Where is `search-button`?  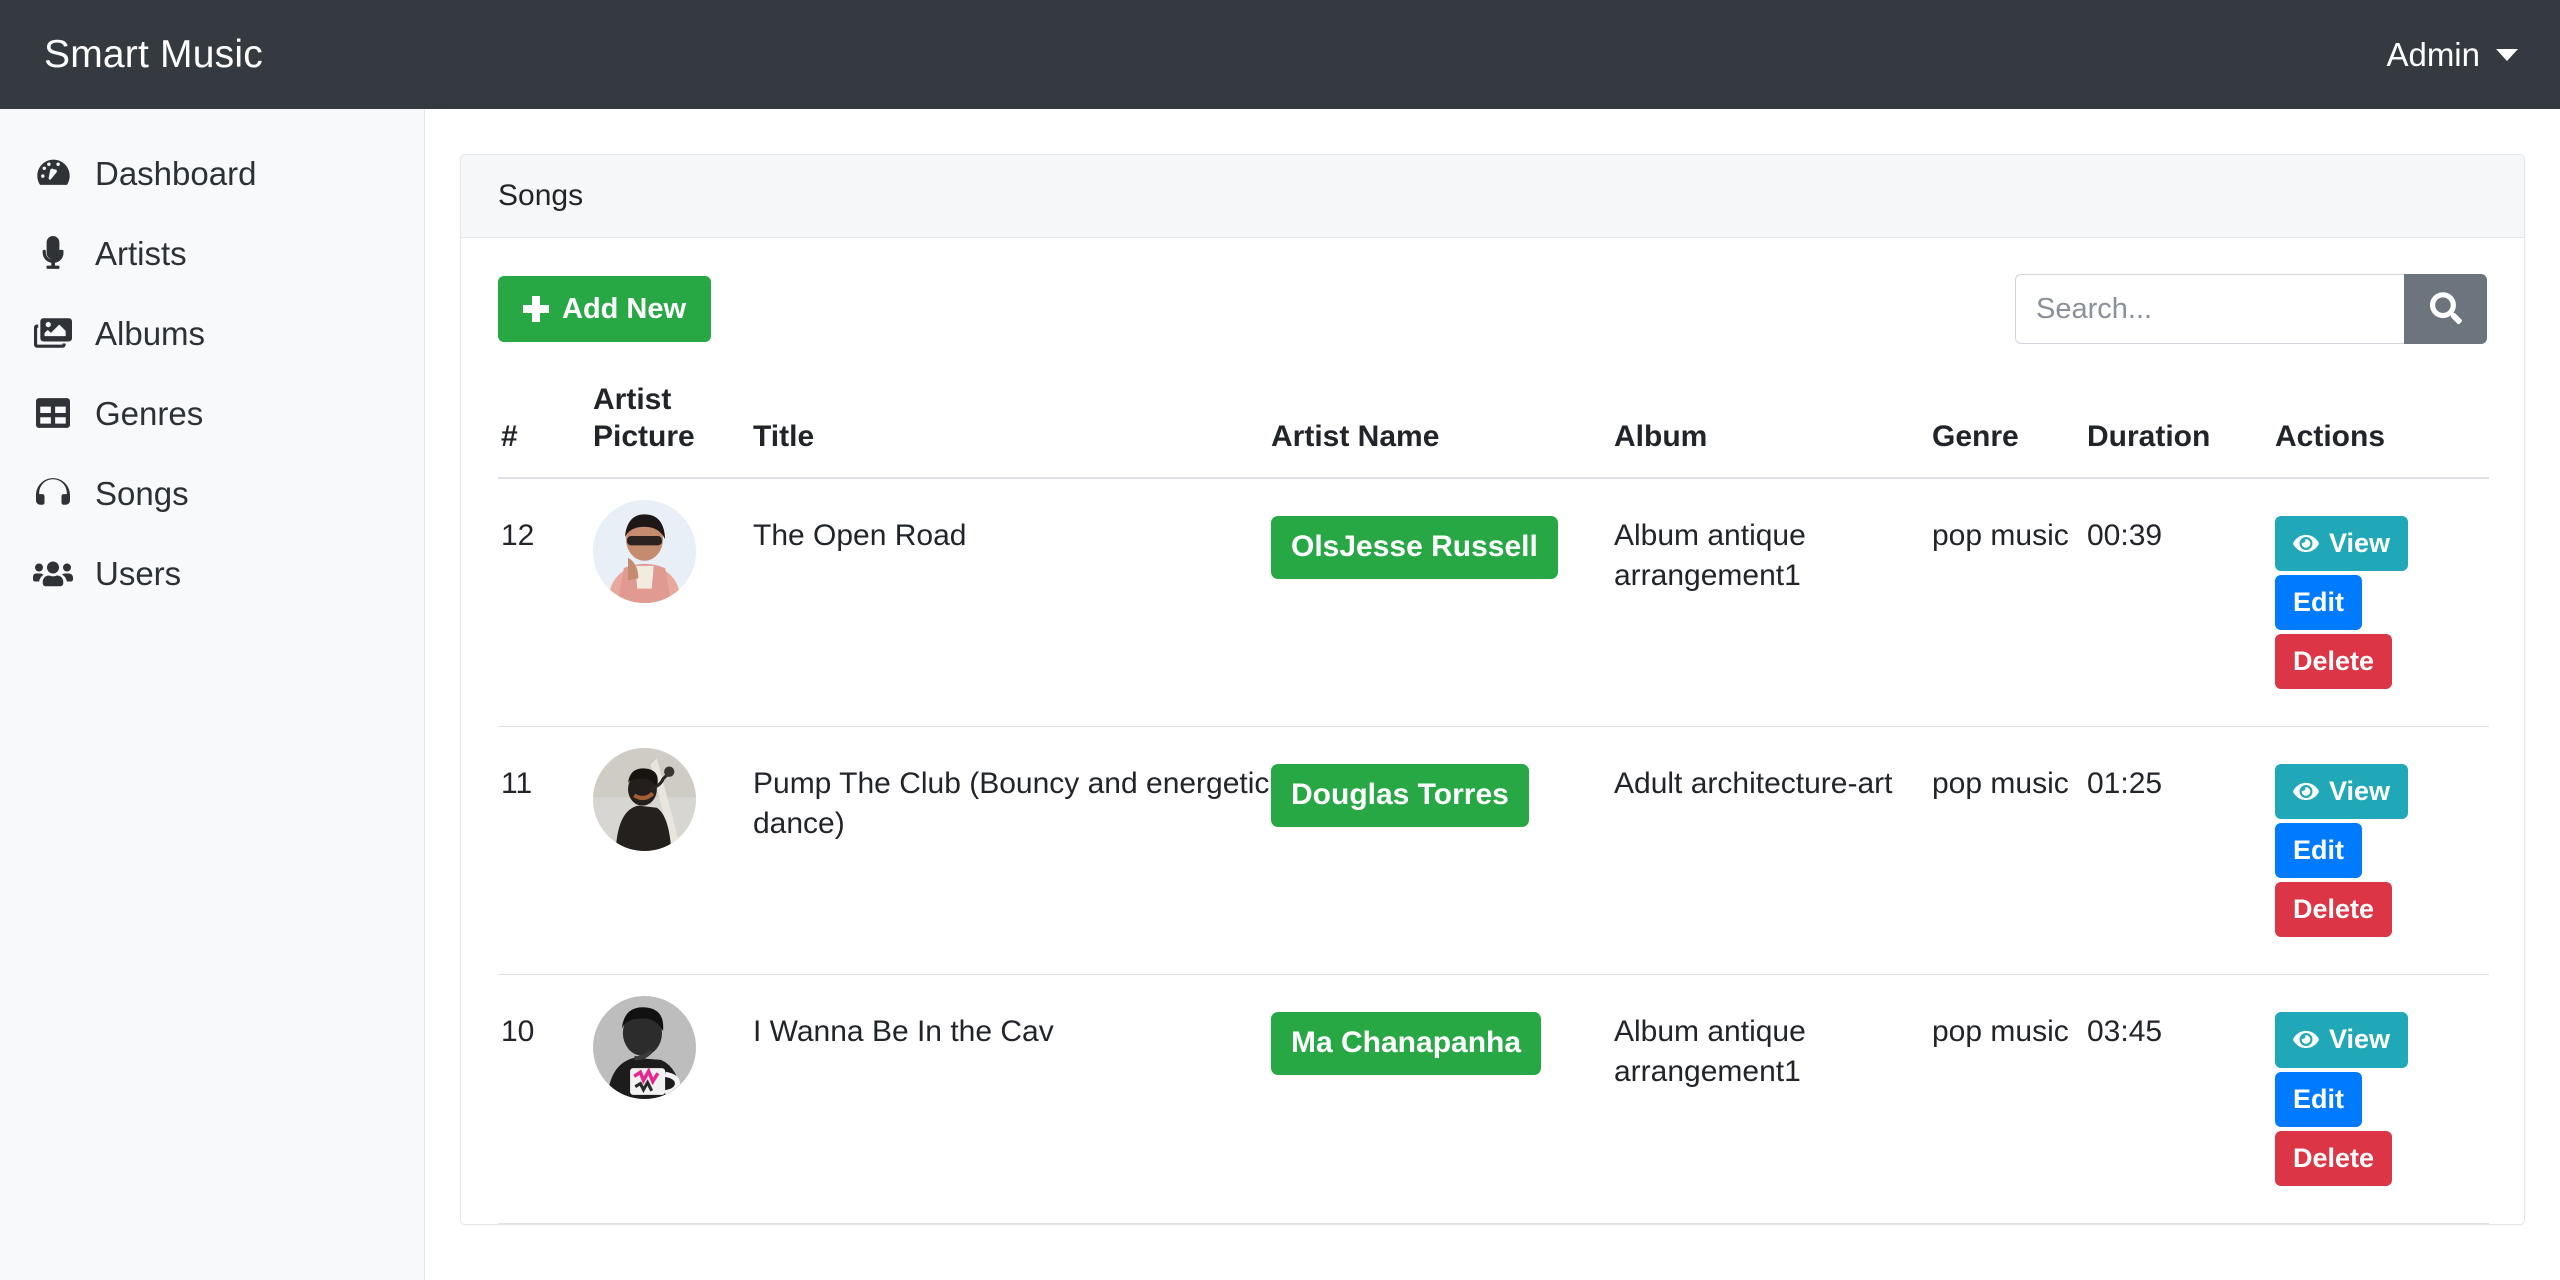 search-button is located at coordinates (2445, 309).